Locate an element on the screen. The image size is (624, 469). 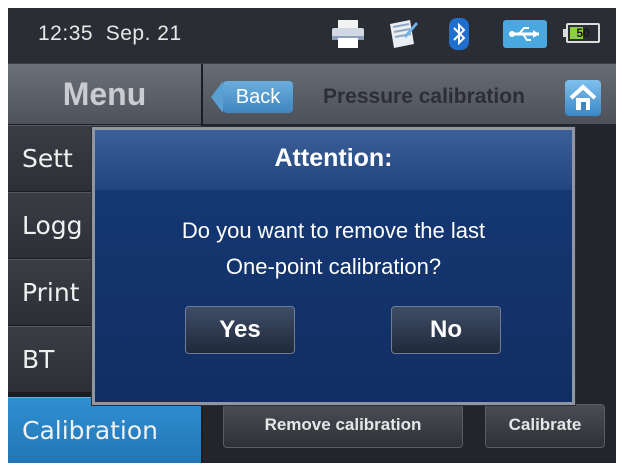
header-bar: Back Pressure calibration is located at coordinates (409, 94).